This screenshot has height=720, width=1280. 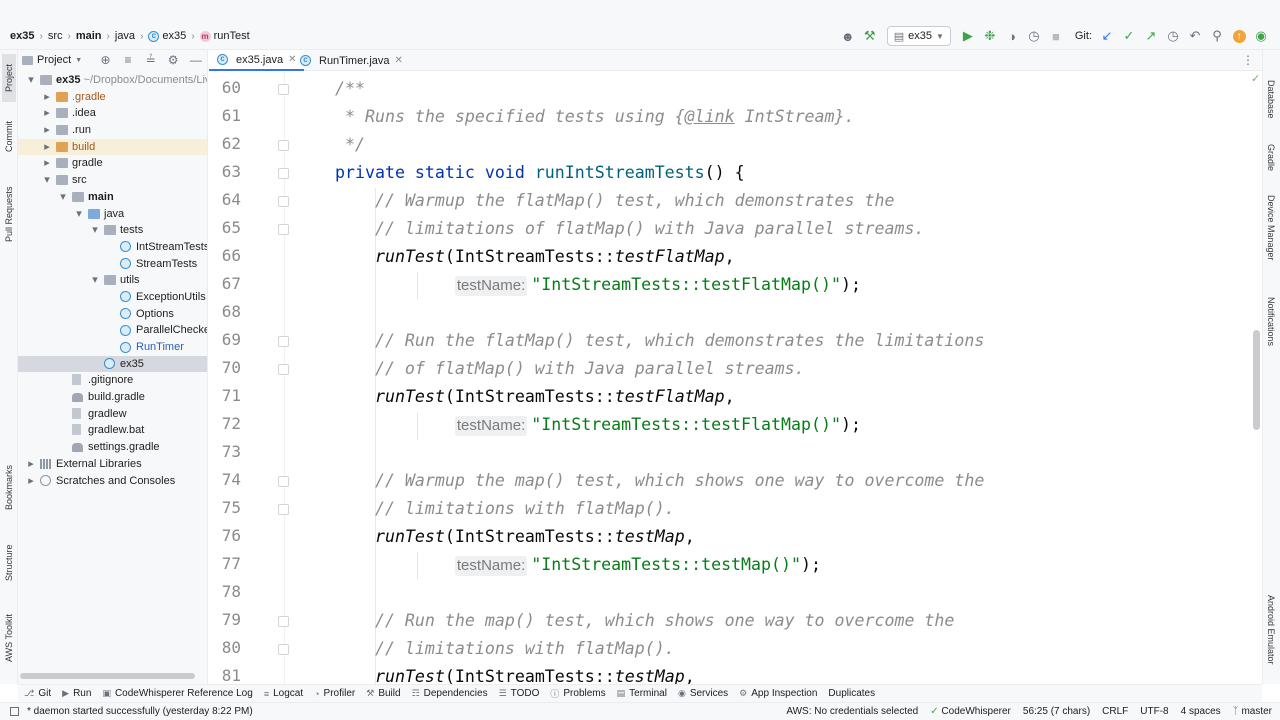 What do you see at coordinates (105, 60) in the screenshot?
I see `select-opened-file-icon: ⊕` at bounding box center [105, 60].